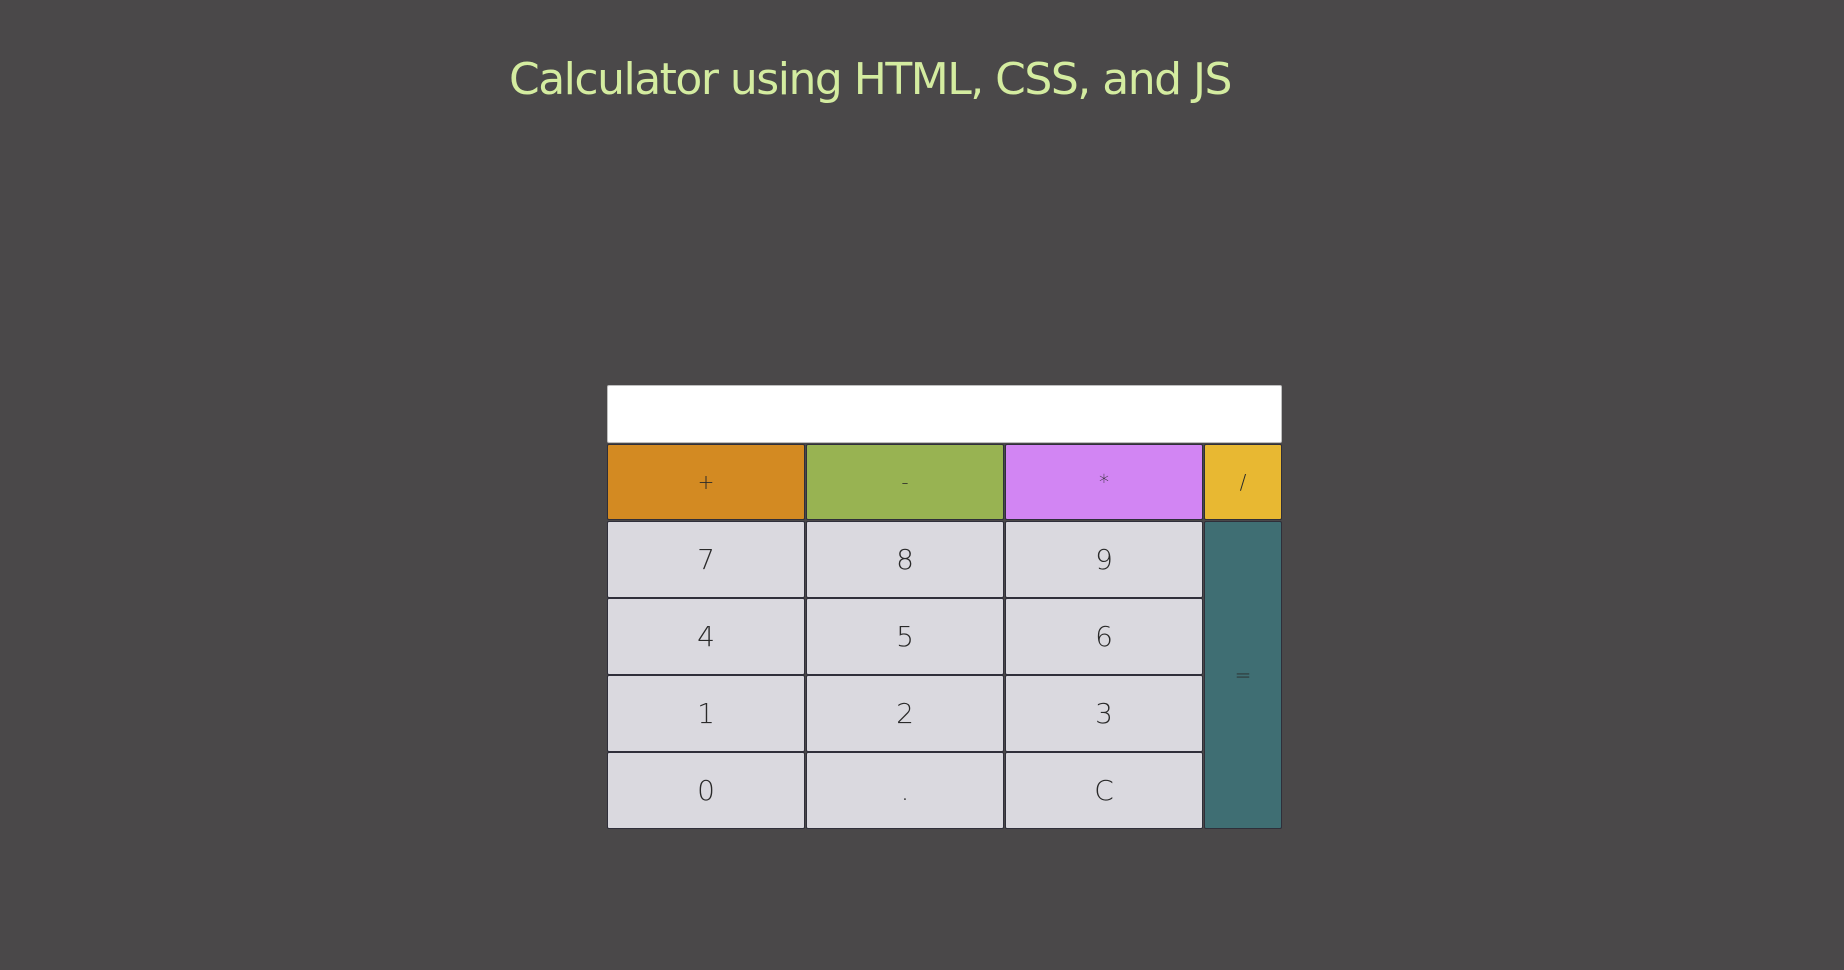 The image size is (1844, 970). Describe the element at coordinates (706, 482) in the screenshot. I see `add-button: +` at that location.